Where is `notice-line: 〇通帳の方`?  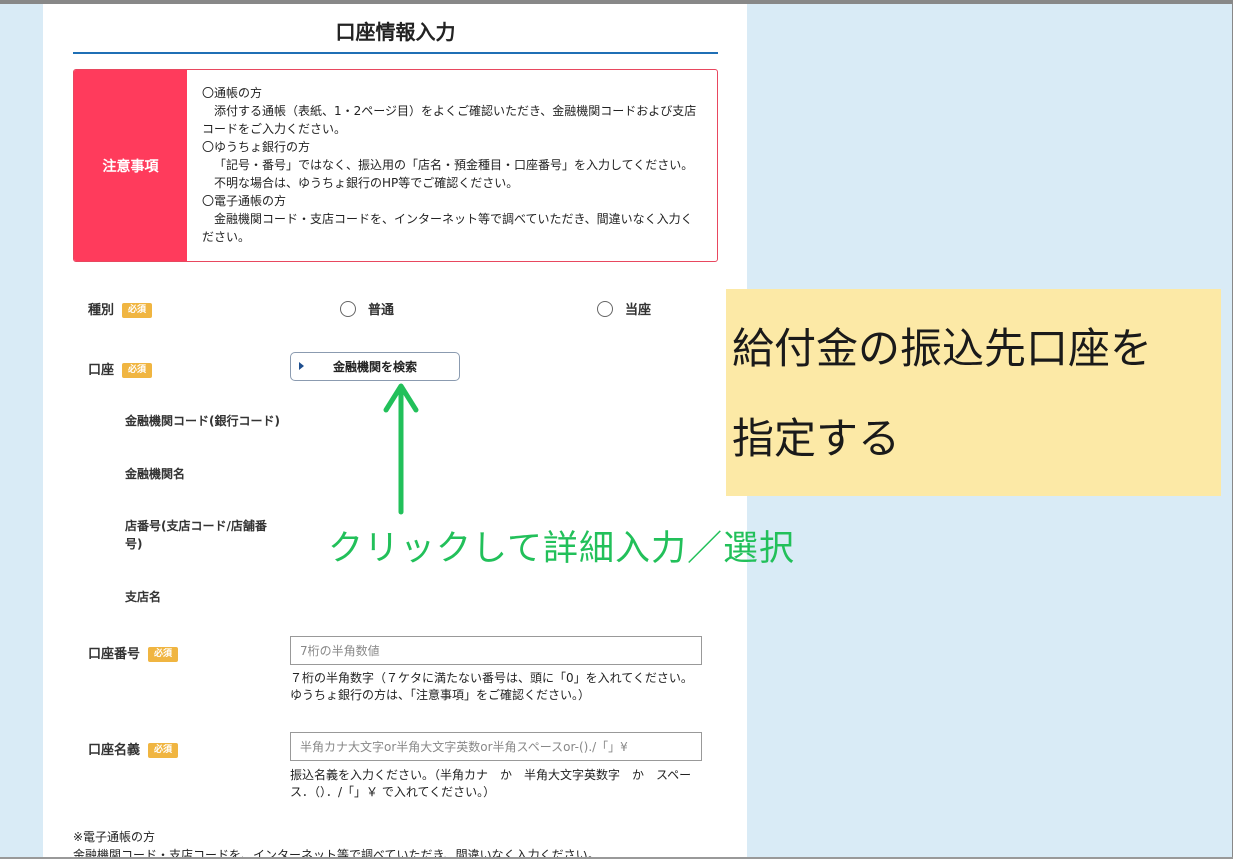
notice-line: 〇通帳の方 is located at coordinates (232, 93).